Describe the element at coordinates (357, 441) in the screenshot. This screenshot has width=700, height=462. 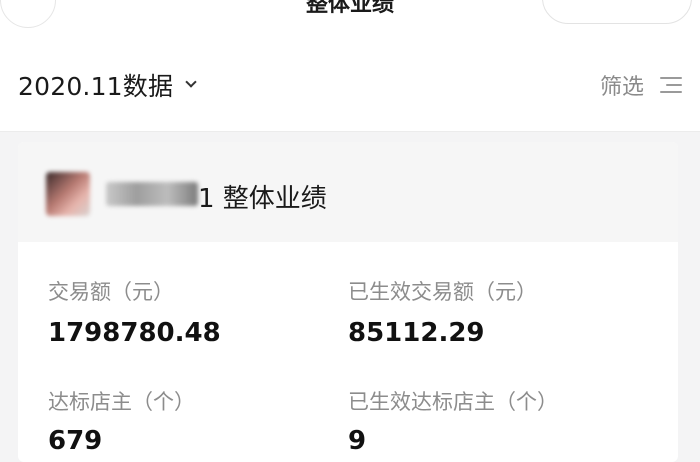
I see `stat-value-effective-qualified-owners: 9` at that location.